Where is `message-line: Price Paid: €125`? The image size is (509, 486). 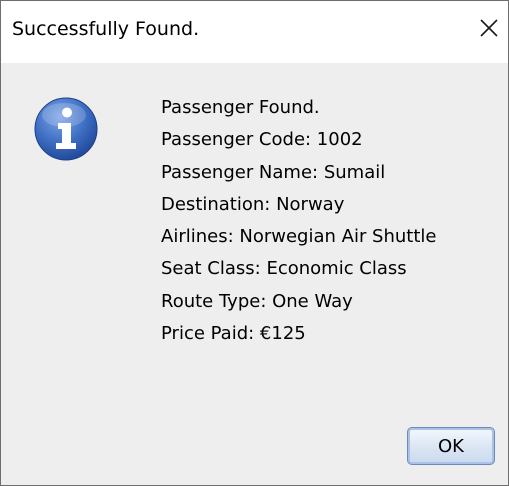 message-line: Price Paid: €125 is located at coordinates (233, 334).